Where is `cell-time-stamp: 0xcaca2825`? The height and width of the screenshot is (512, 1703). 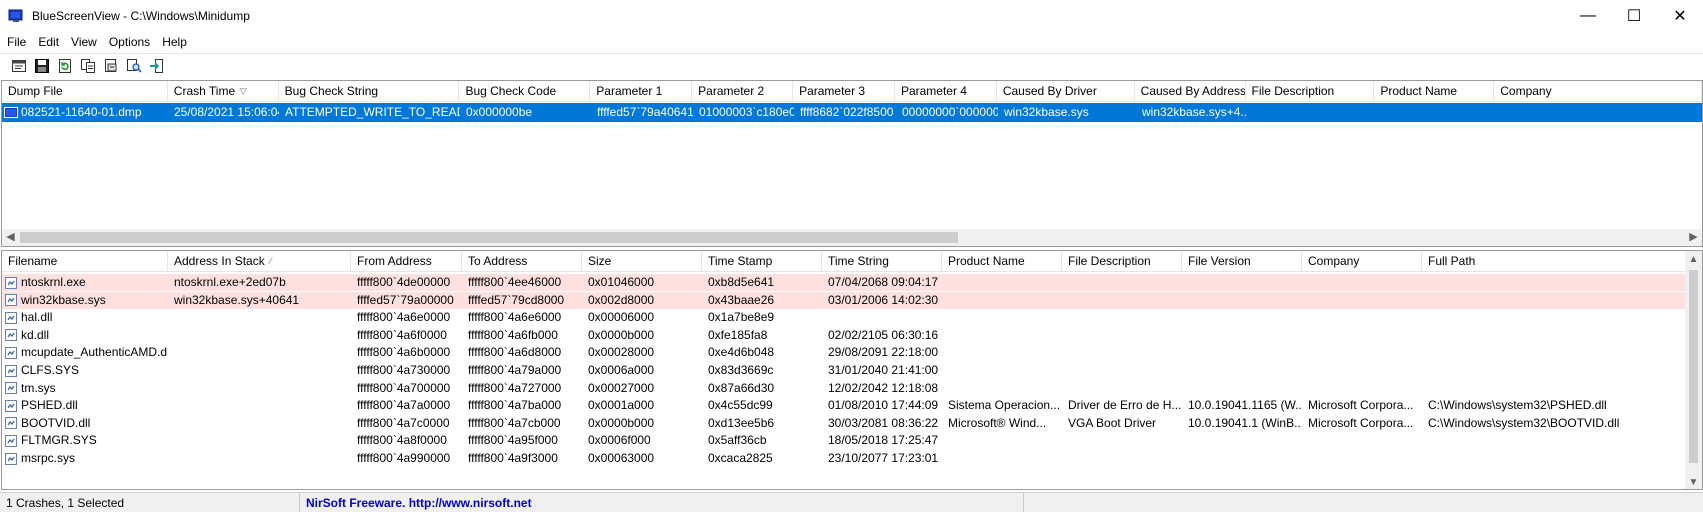
cell-time-stamp: 0xcaca2825 is located at coordinates (740, 458).